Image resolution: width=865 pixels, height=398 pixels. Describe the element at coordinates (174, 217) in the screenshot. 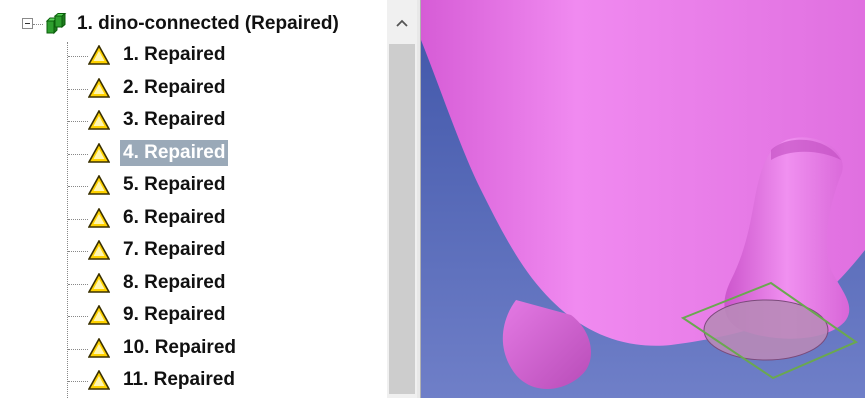

I see `tree-item-label: 6. Repaired` at that location.